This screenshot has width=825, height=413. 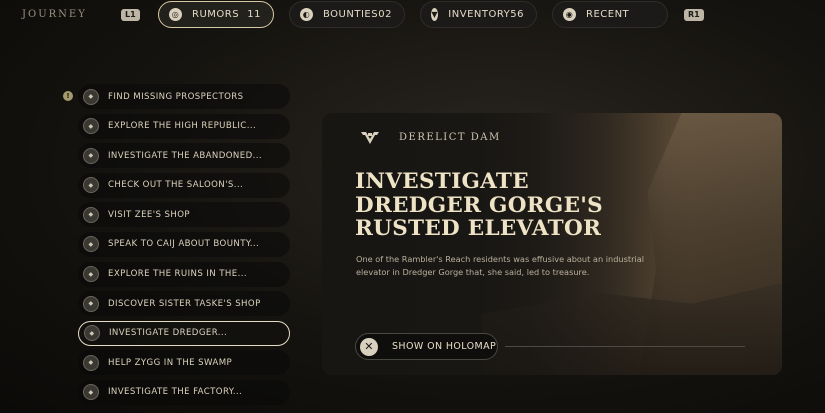 What do you see at coordinates (254, 14) in the screenshot?
I see `tab-rumors-count: 11` at bounding box center [254, 14].